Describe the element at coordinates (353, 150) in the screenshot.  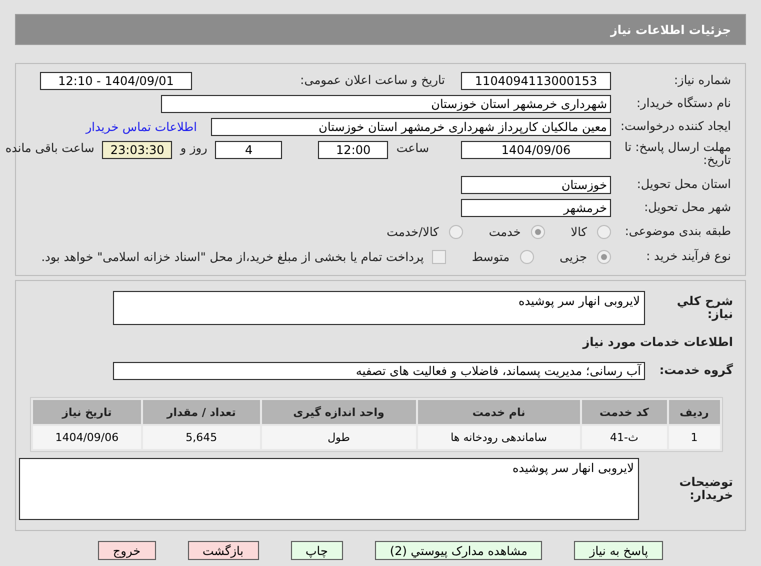
I see `deadline-time-field: 12:00` at that location.